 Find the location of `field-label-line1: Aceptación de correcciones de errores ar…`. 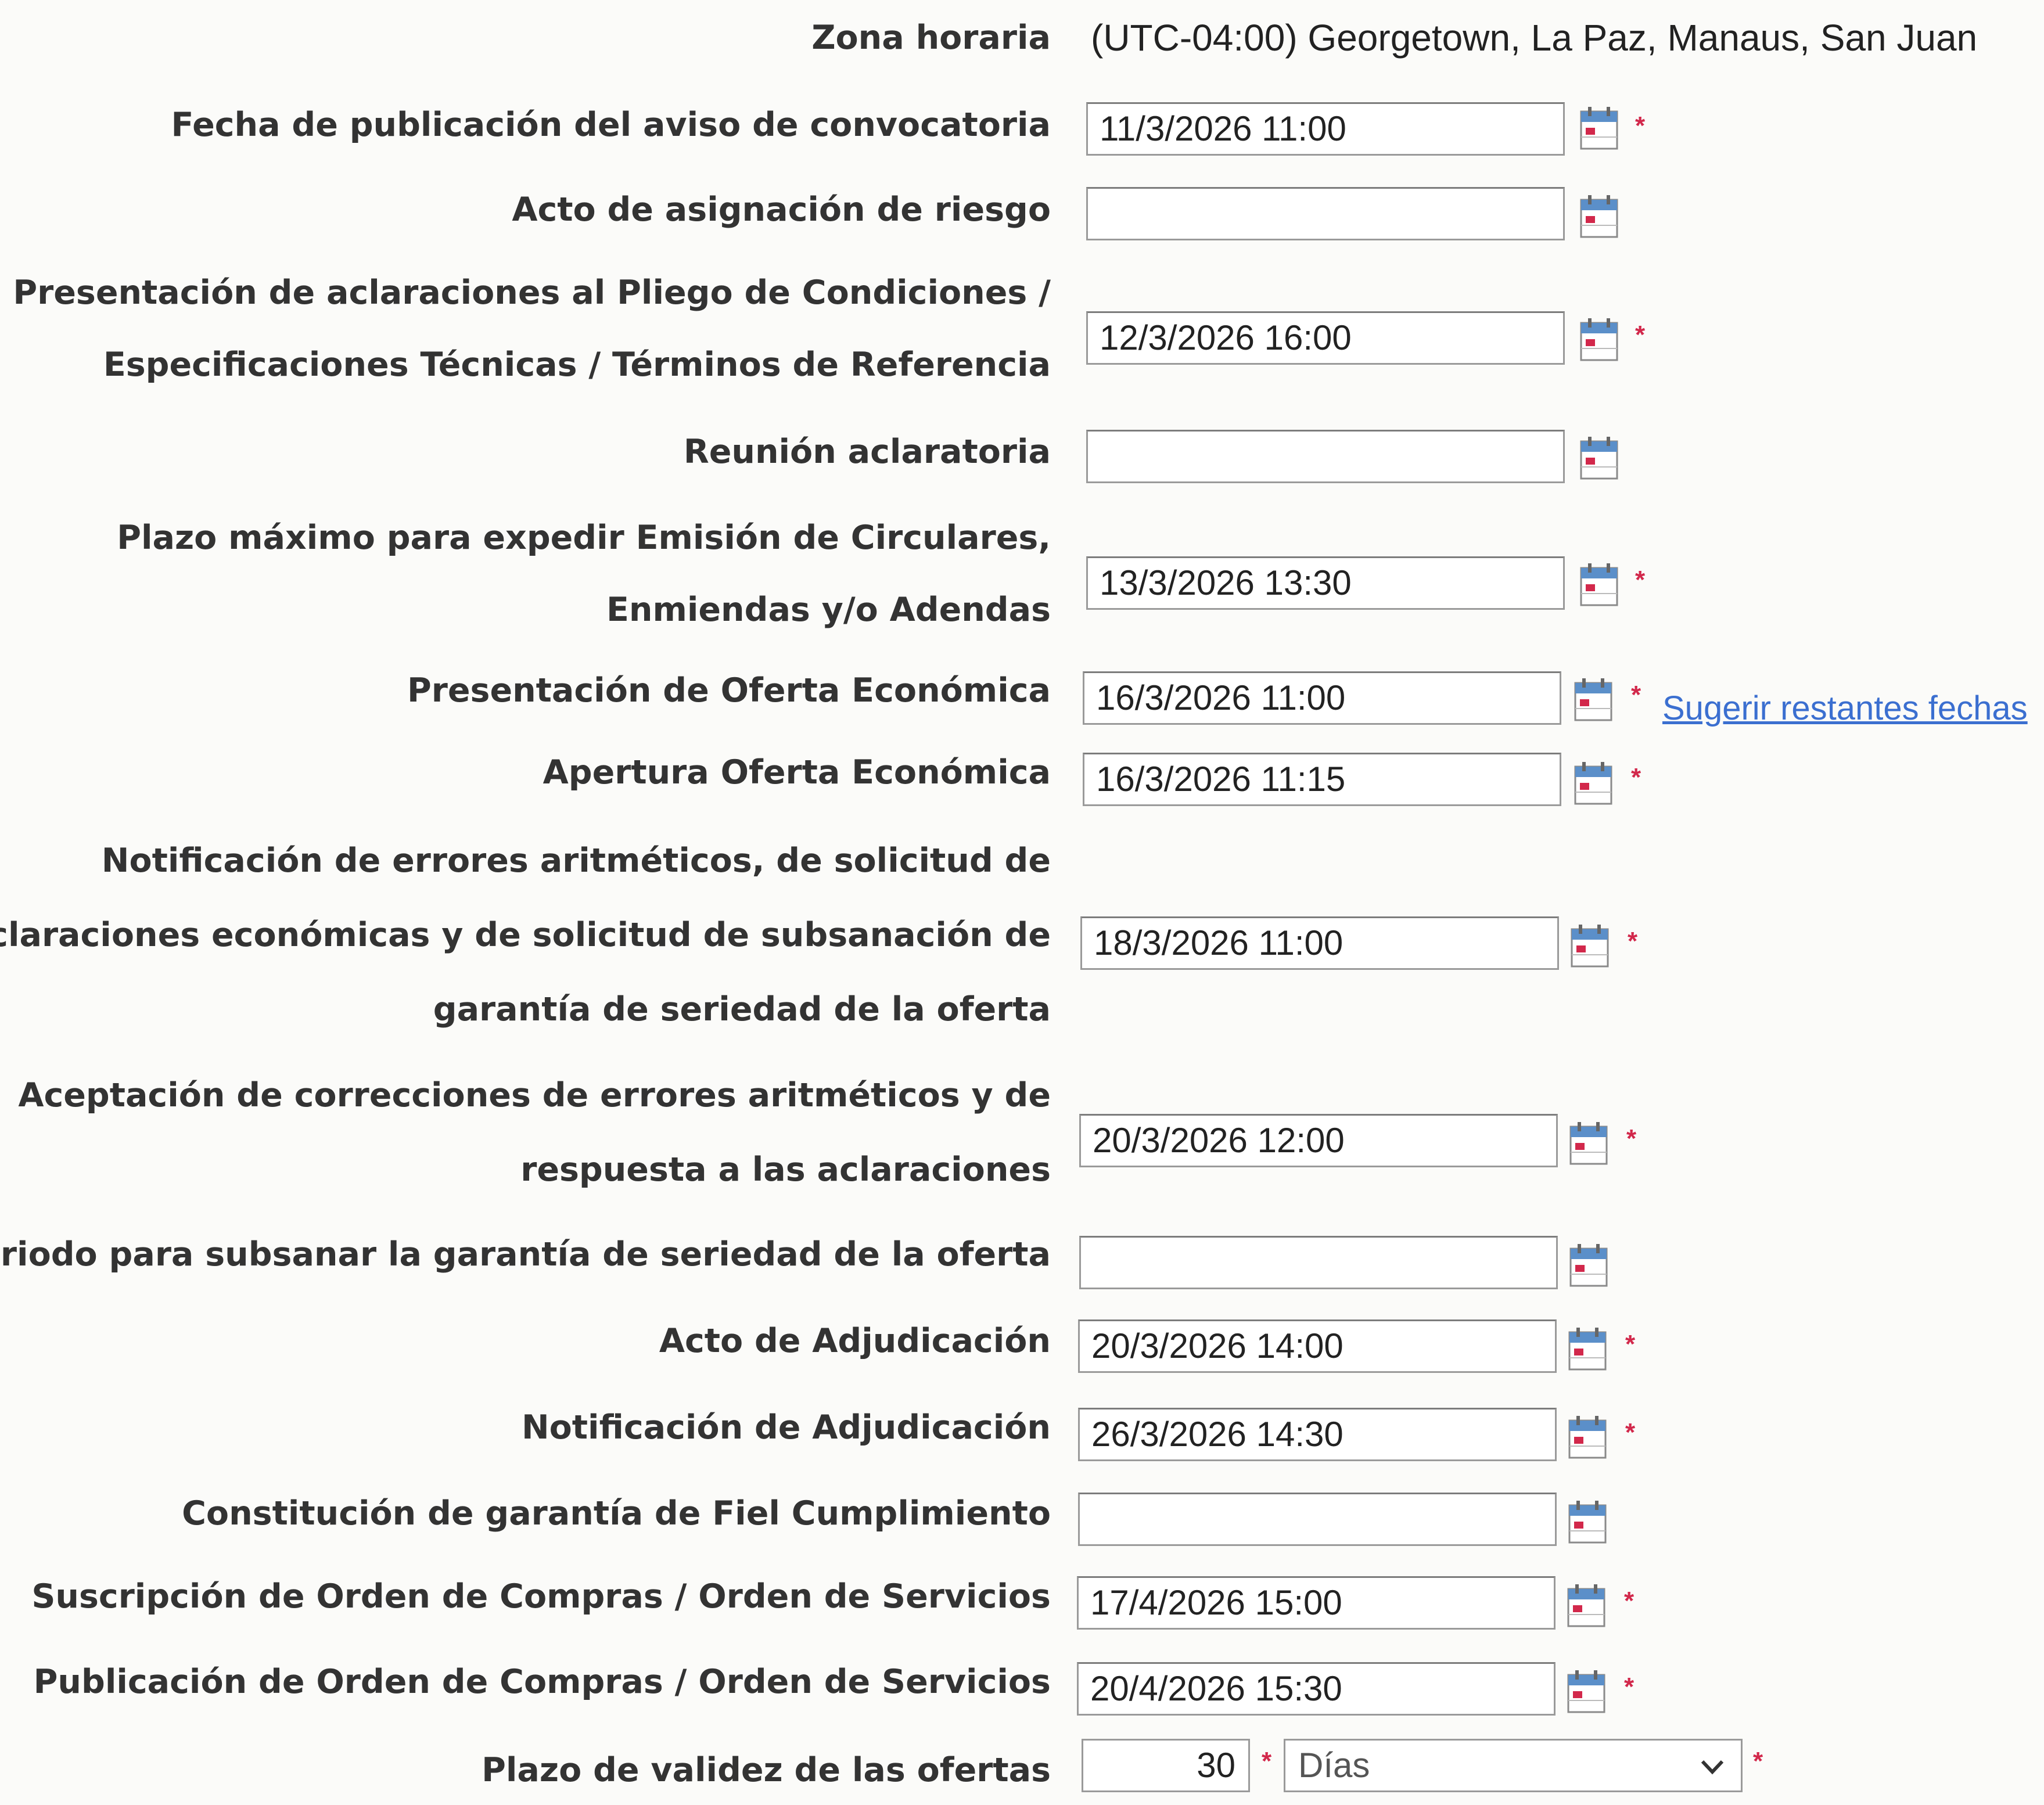

field-label-line1: Aceptación de correcciones de errores ar… is located at coordinates (534, 1095).